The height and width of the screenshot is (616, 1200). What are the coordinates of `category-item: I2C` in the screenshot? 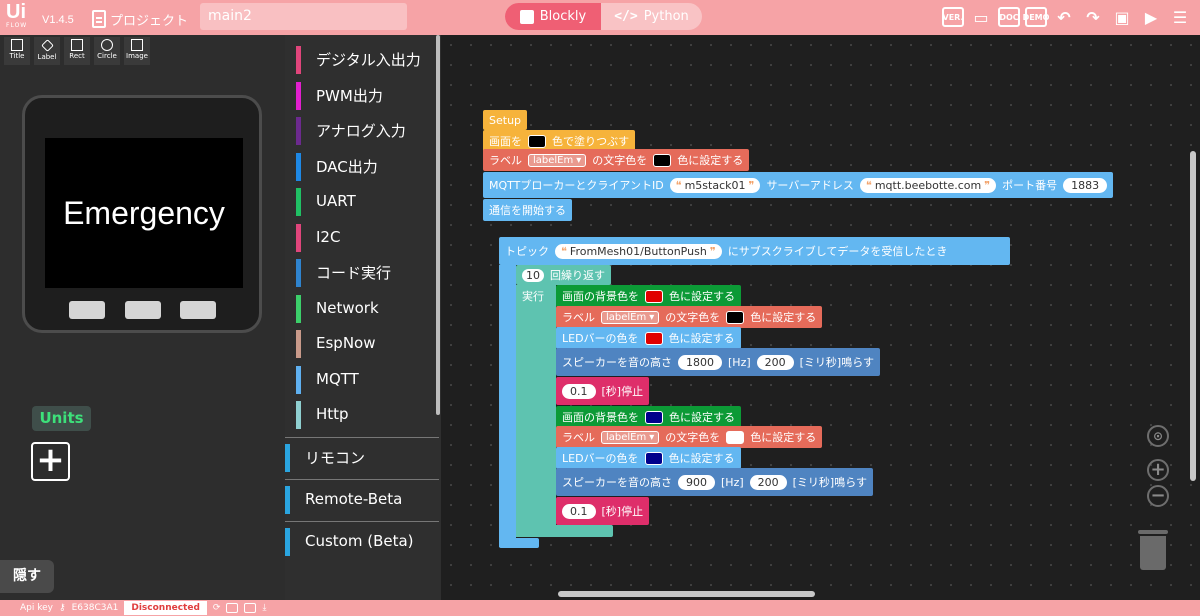 It's located at (368, 237).